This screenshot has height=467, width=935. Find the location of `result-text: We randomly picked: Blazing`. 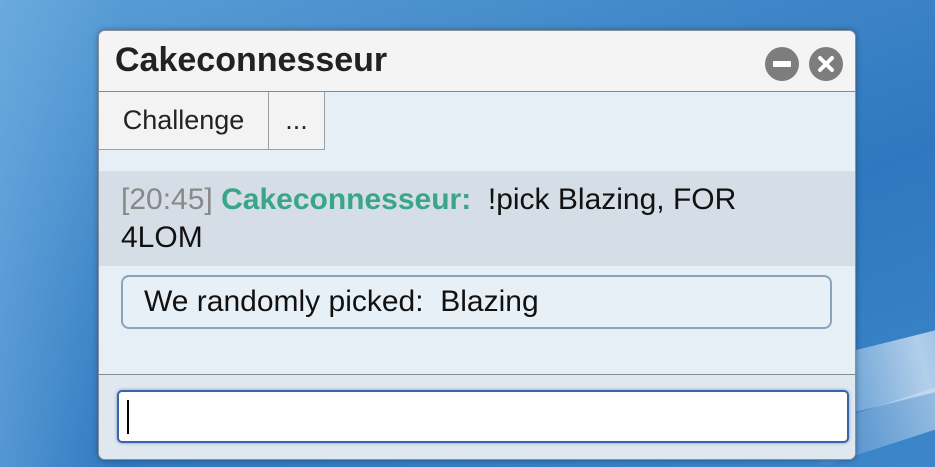

result-text: We randomly picked: Blazing is located at coordinates (341, 302).